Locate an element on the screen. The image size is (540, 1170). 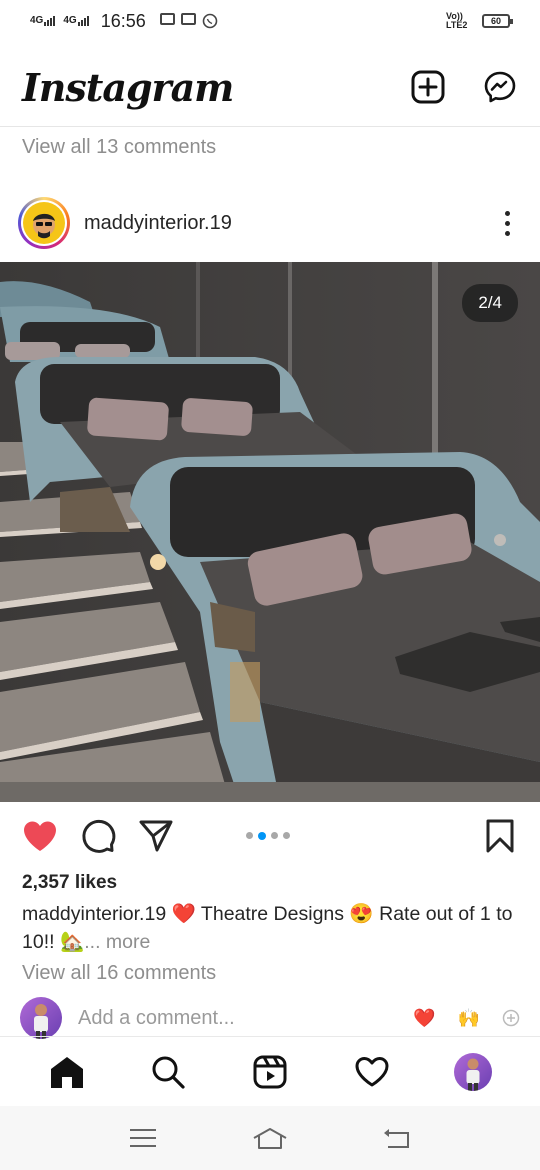
post-options-button is located at coordinates (507, 223).